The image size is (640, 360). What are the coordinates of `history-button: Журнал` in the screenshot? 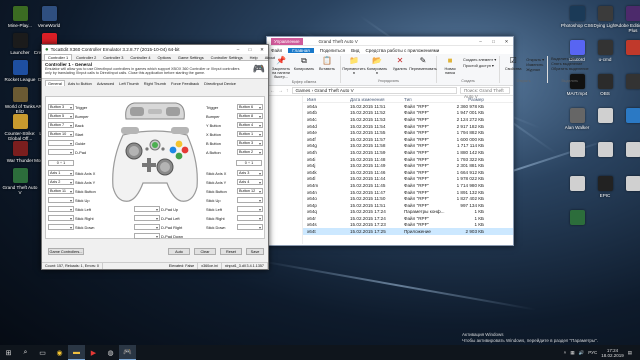 It's located at (535, 70).